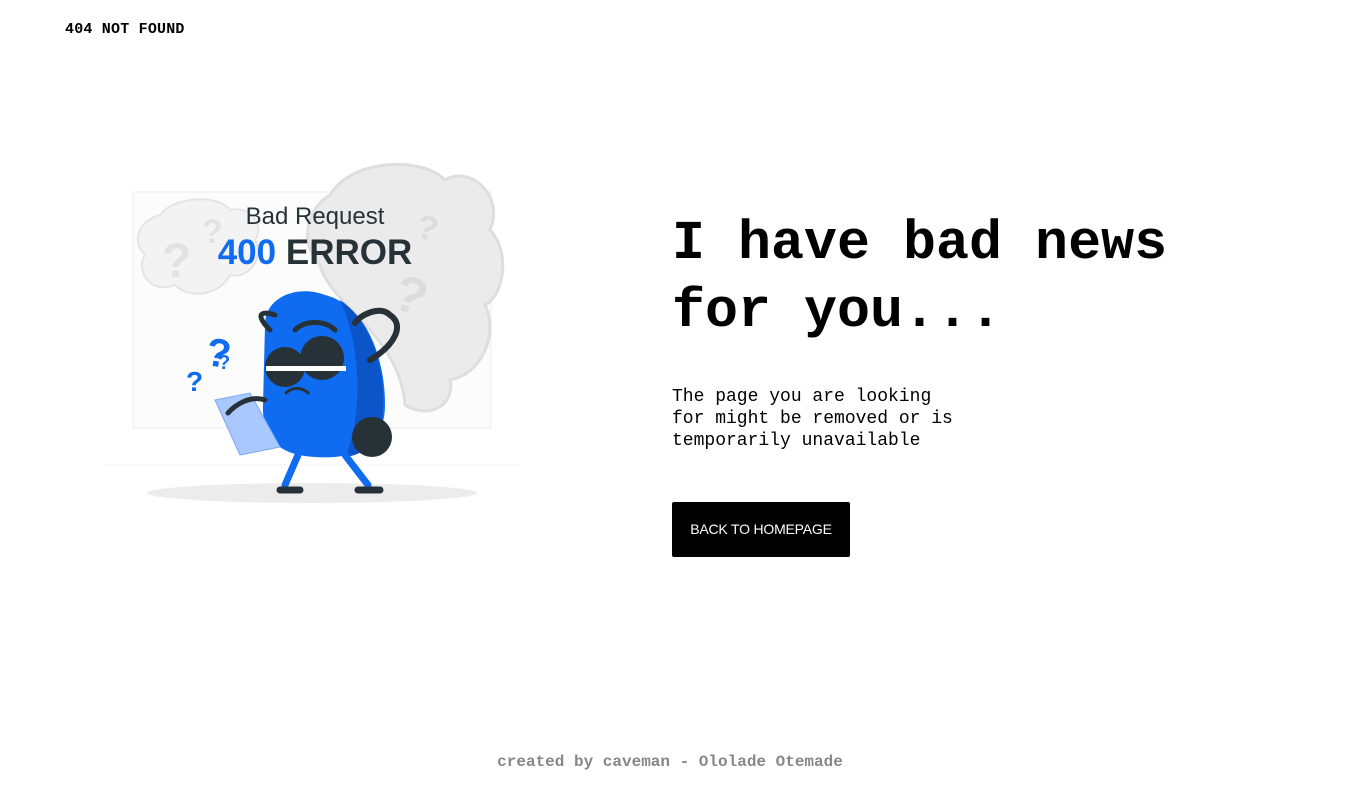 This screenshot has width=1363, height=789. Describe the element at coordinates (315, 335) in the screenshot. I see `error-illustration: ? ? ? ? ? ? ? Bad Request 400 ERROR` at that location.